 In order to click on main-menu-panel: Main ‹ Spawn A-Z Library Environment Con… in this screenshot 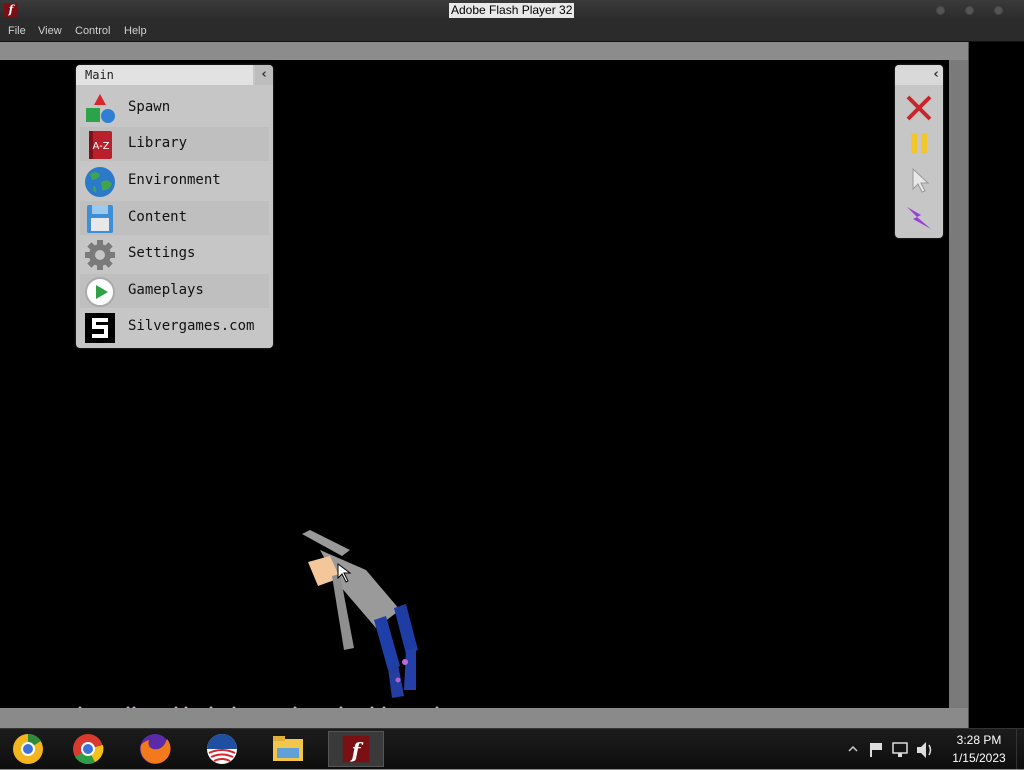, I will do `click(174, 206)`.